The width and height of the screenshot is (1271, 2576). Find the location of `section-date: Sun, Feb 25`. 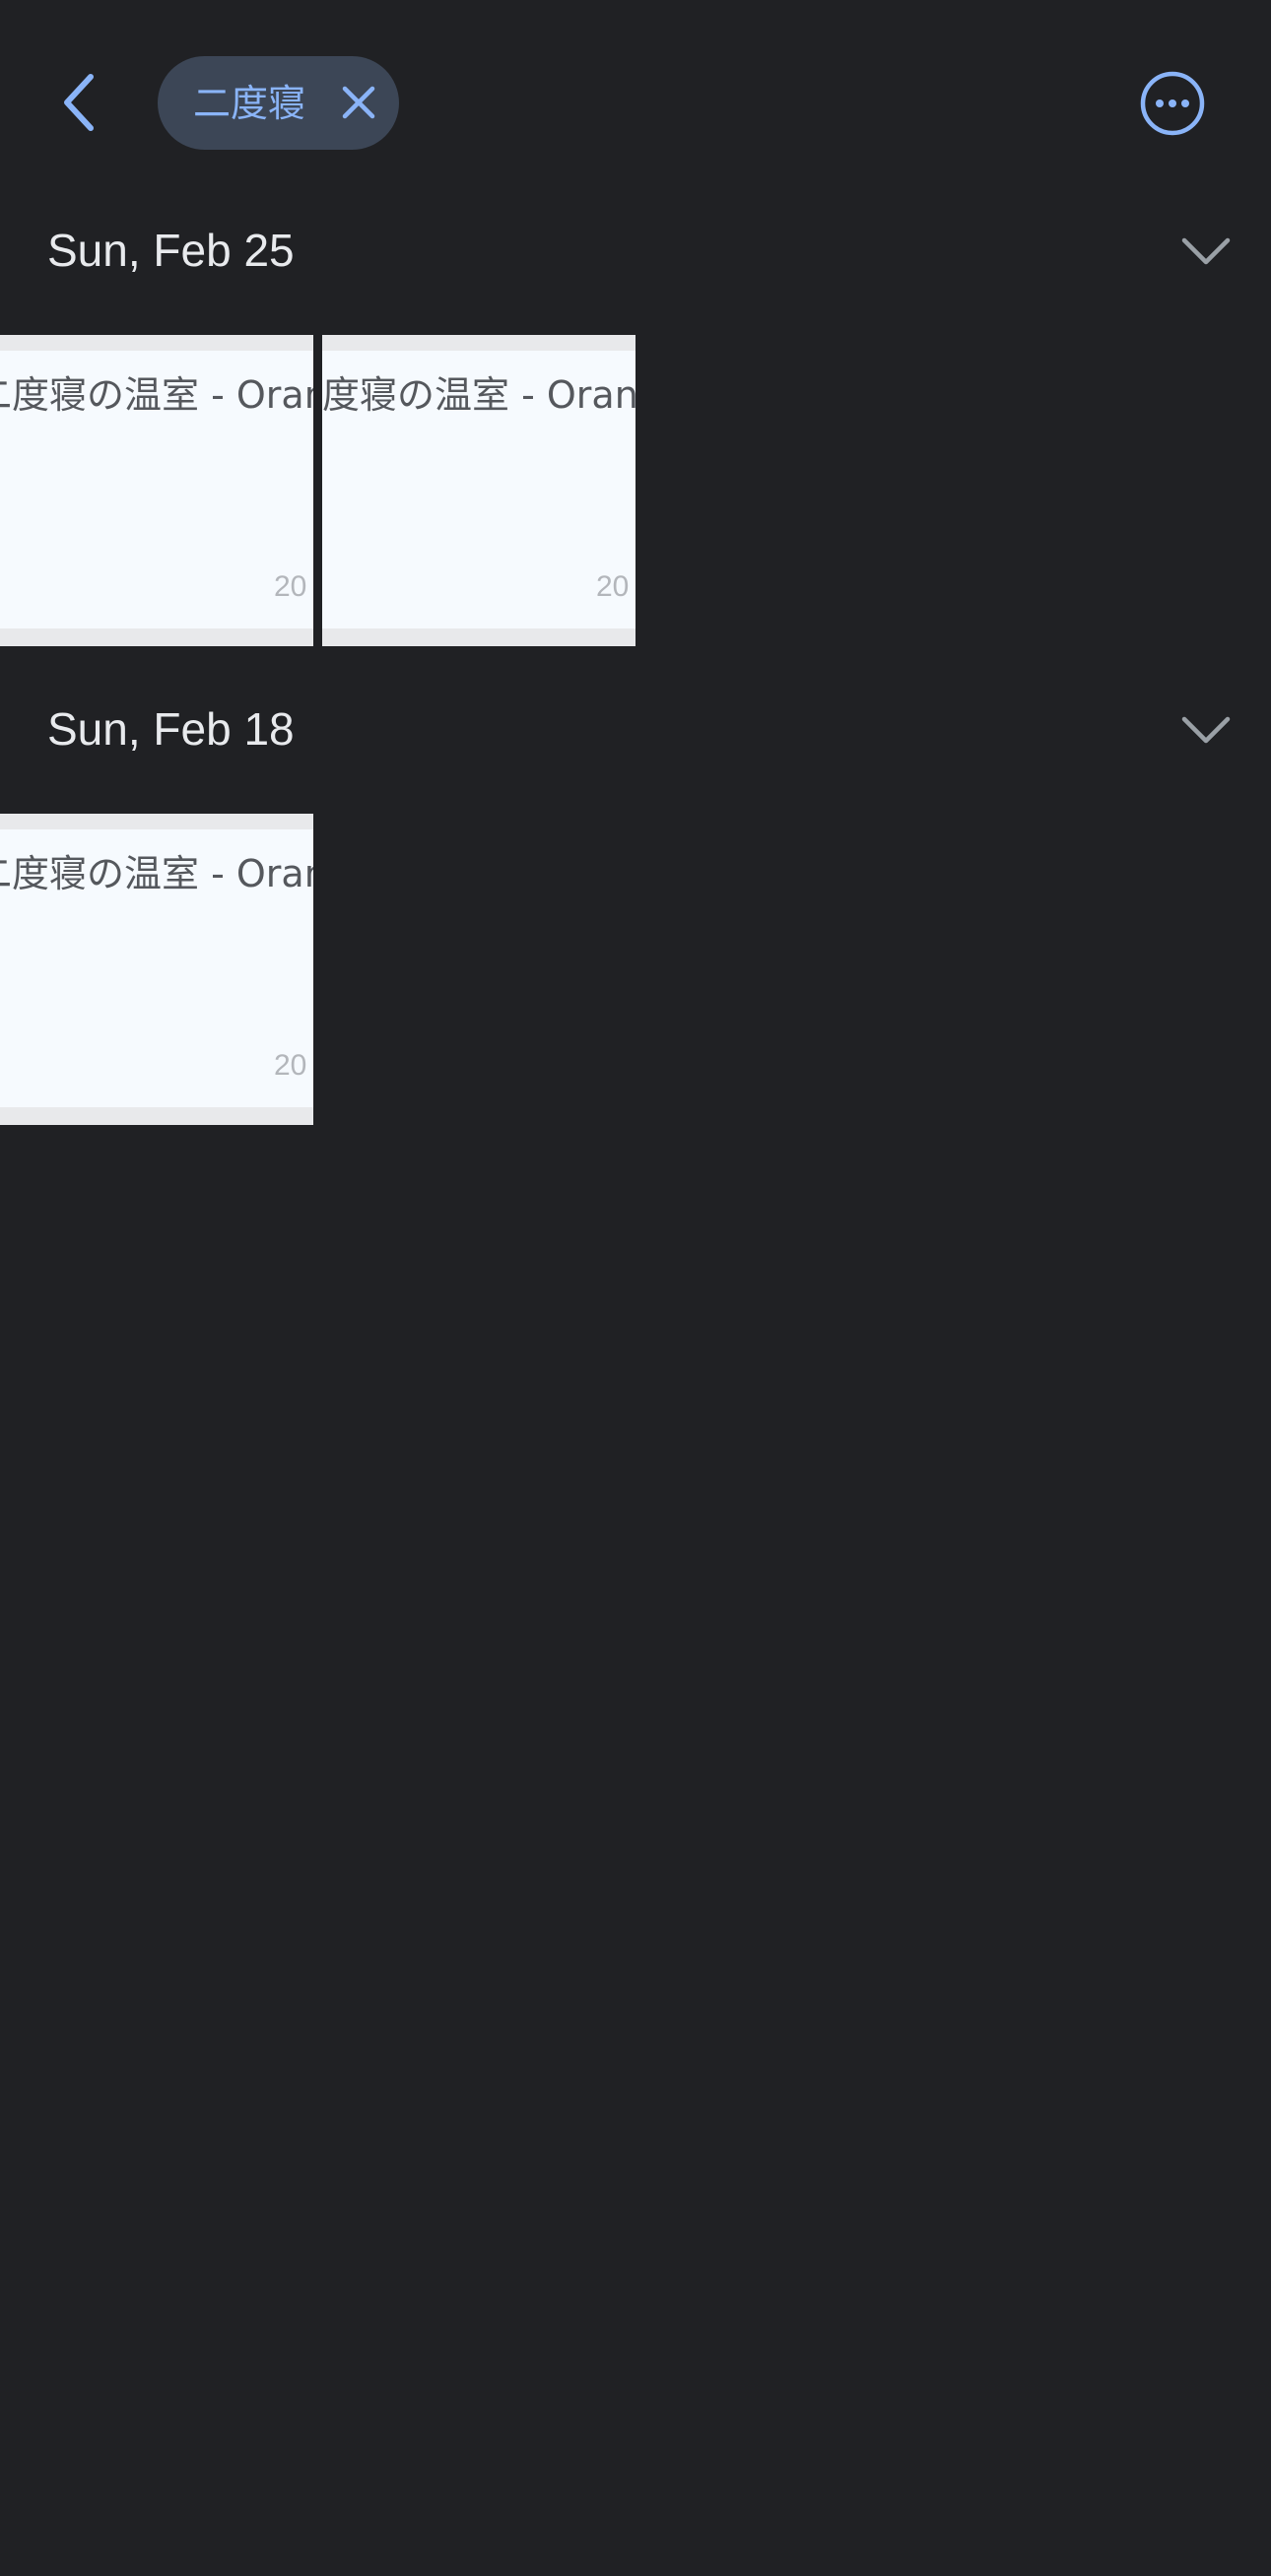

section-date: Sun, Feb 25 is located at coordinates (171, 251).